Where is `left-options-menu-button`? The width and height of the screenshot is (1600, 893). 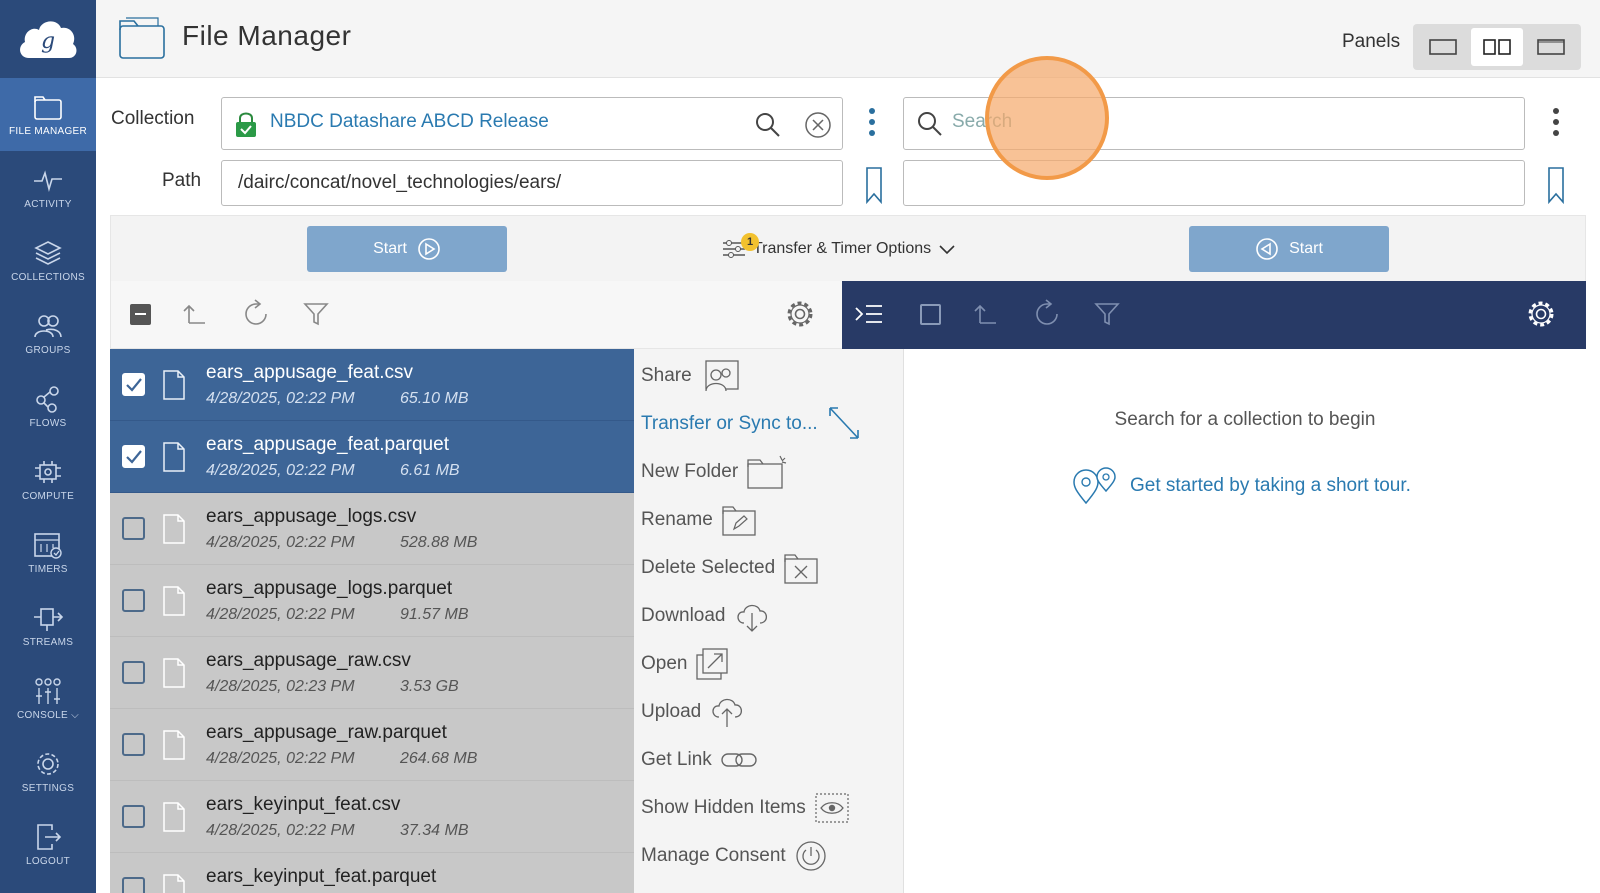
left-options-menu-button is located at coordinates (872, 122).